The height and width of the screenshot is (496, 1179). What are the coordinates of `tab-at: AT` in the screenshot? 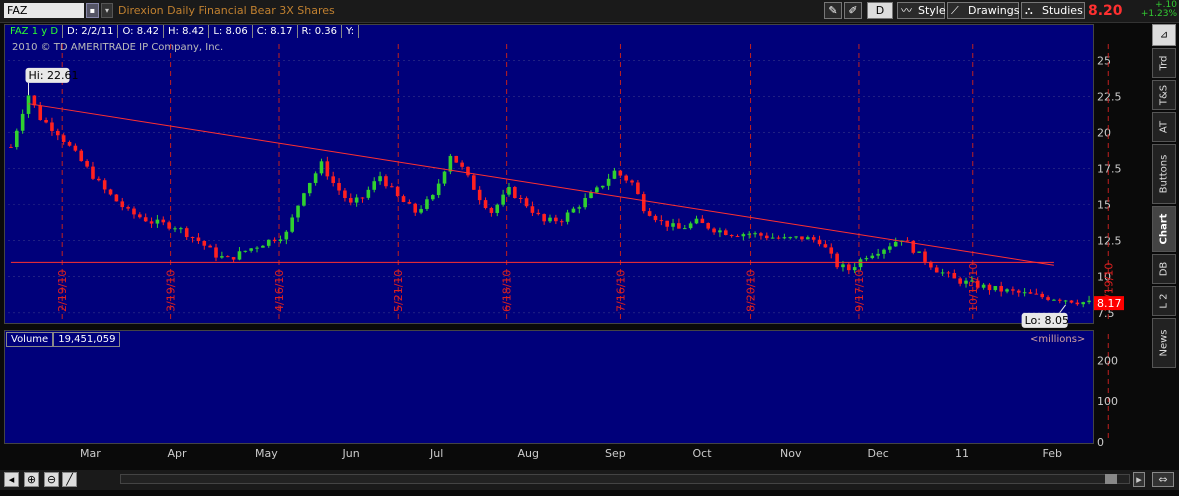 It's located at (1164, 127).